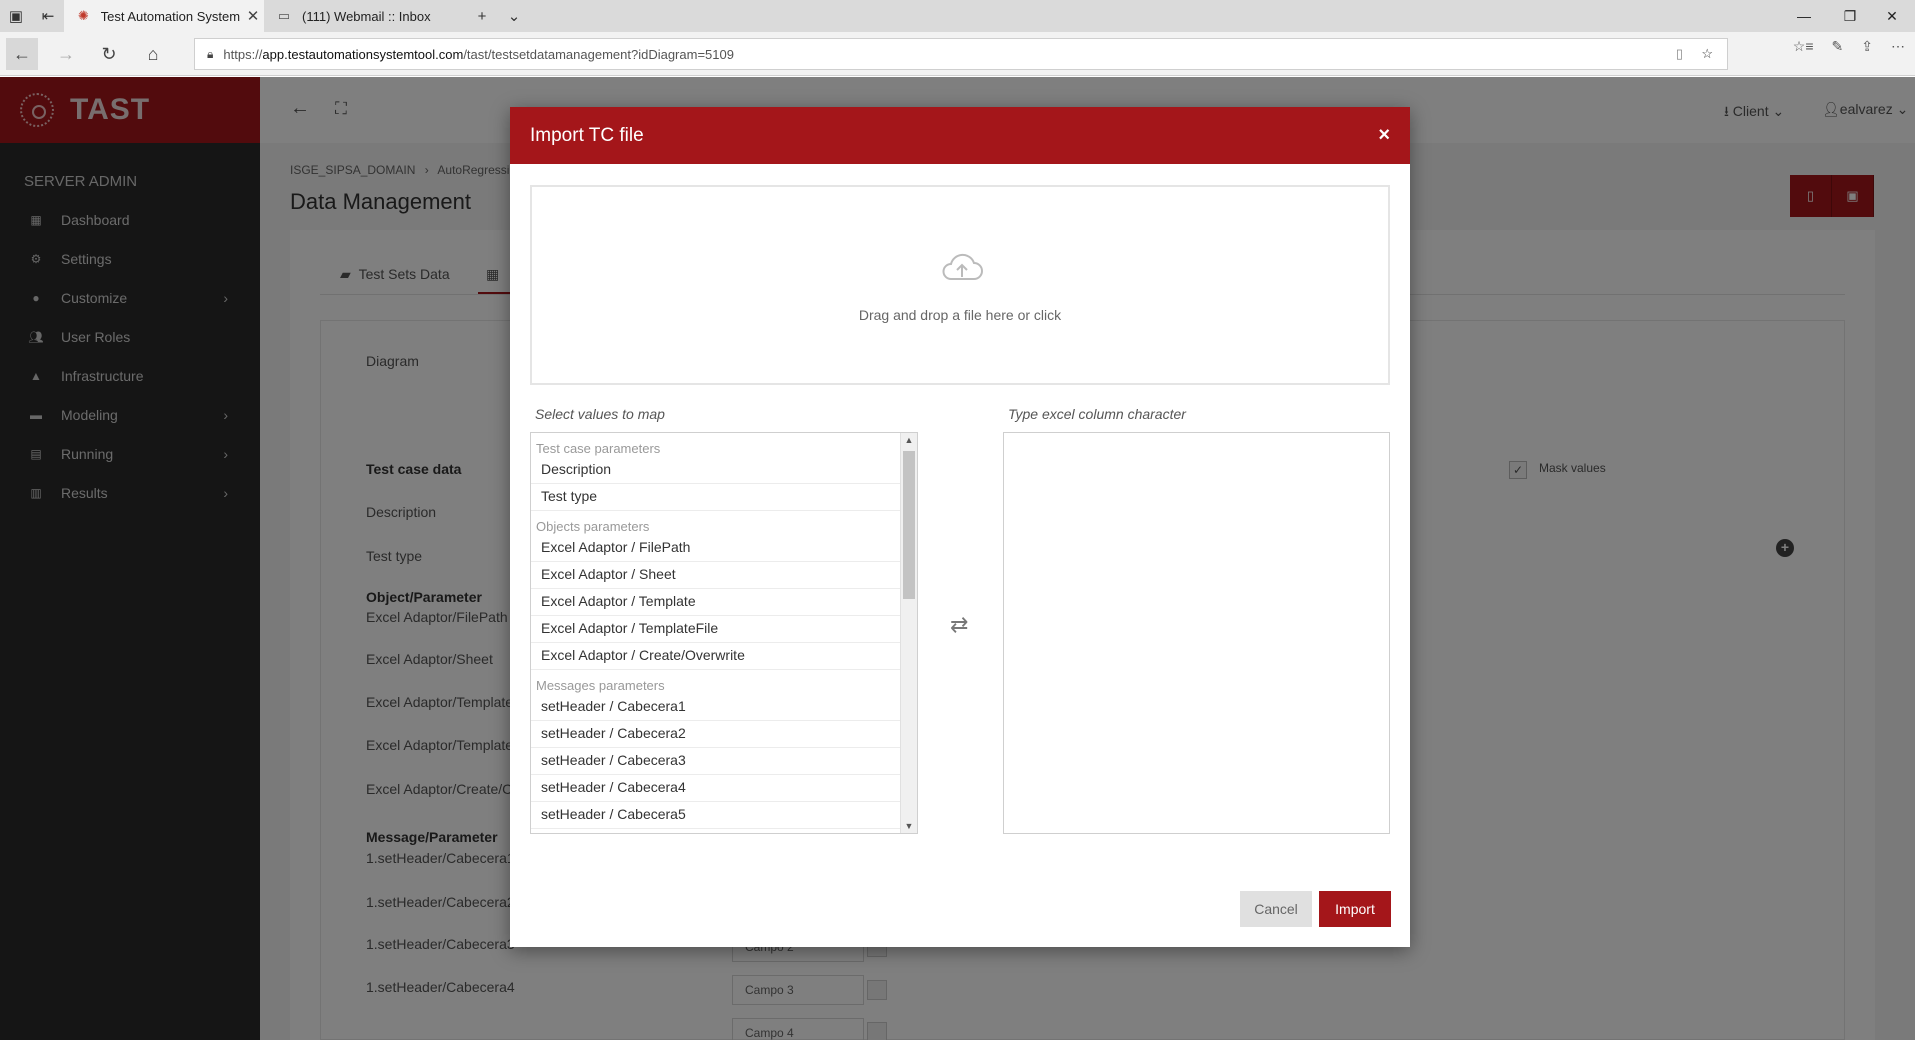 The height and width of the screenshot is (1040, 1915). I want to click on list-group-header: Test case parameters, so click(598, 448).